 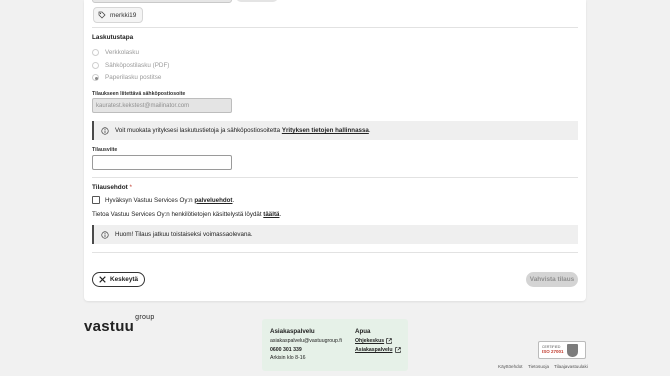 I want to click on terms-checkbox, so click(x=96, y=200).